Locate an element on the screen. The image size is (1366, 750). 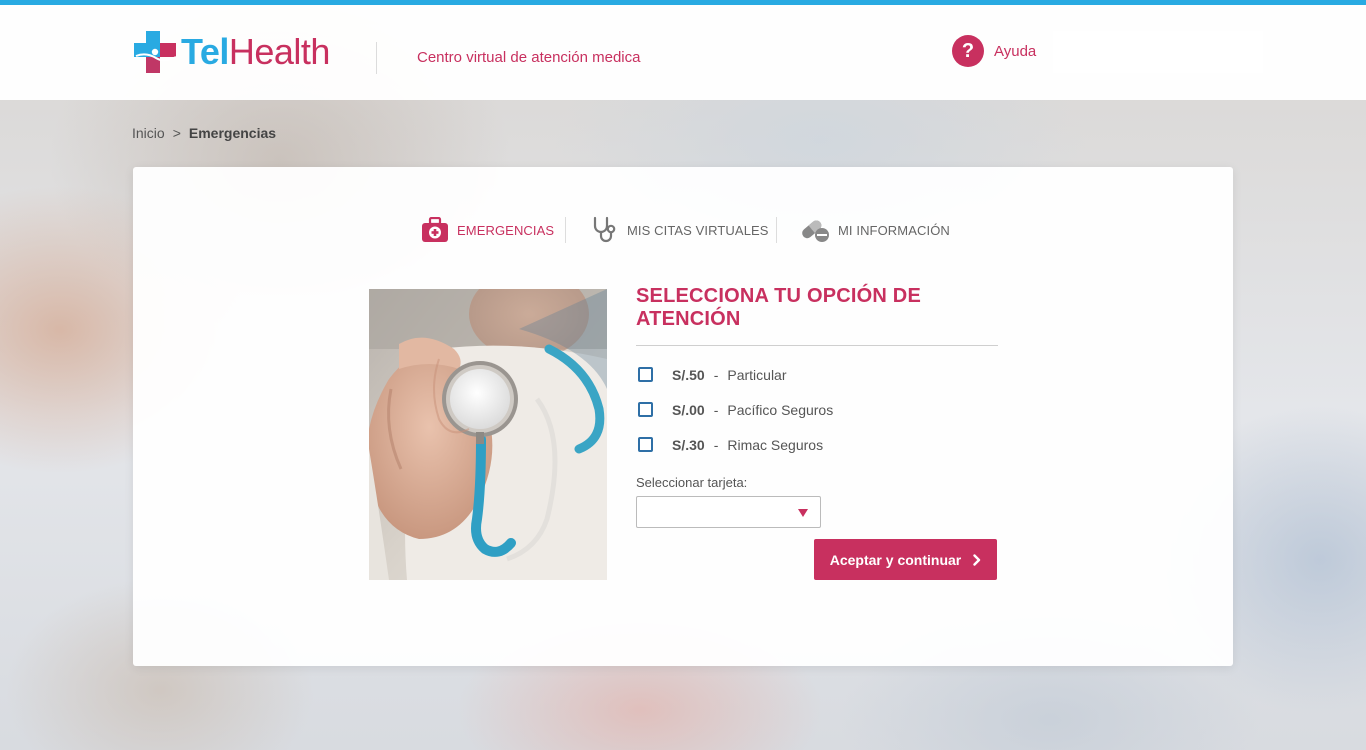
option-rimac-seguros: S/.30 - Rimac Seguros is located at coordinates (817, 444).